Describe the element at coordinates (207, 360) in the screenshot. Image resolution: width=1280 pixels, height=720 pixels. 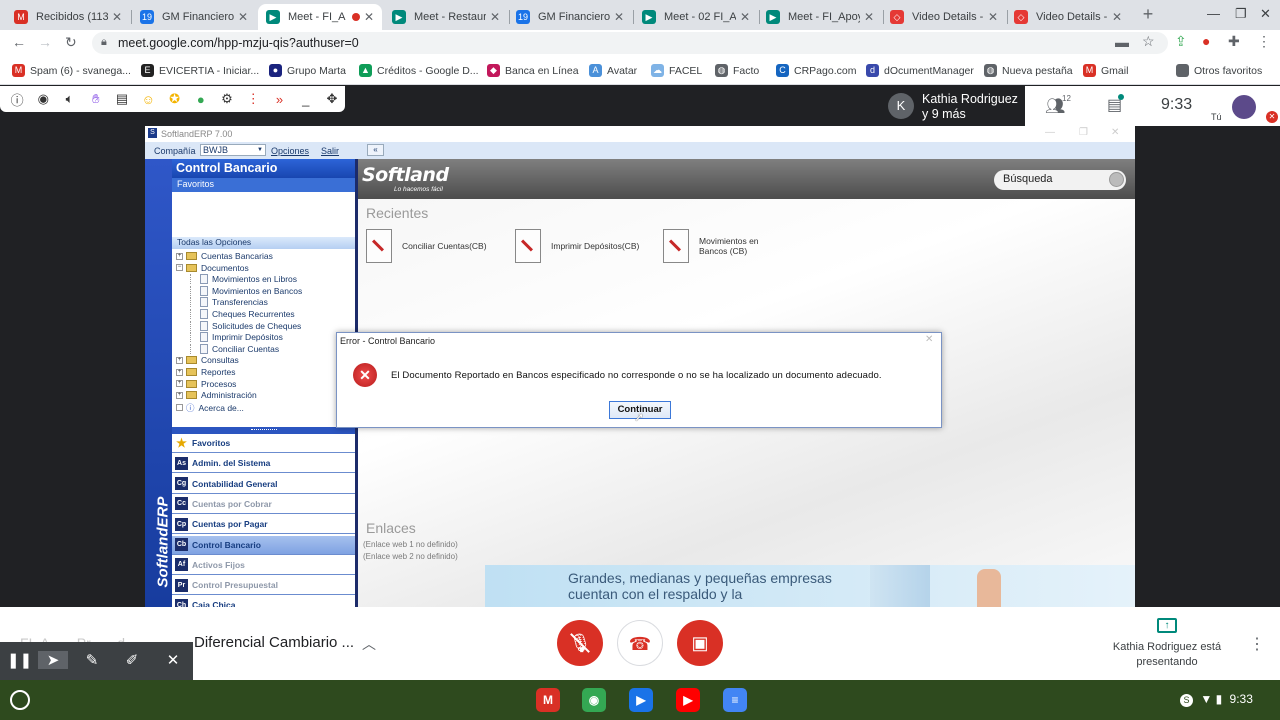
I see `tree-node: + Consultas` at that location.